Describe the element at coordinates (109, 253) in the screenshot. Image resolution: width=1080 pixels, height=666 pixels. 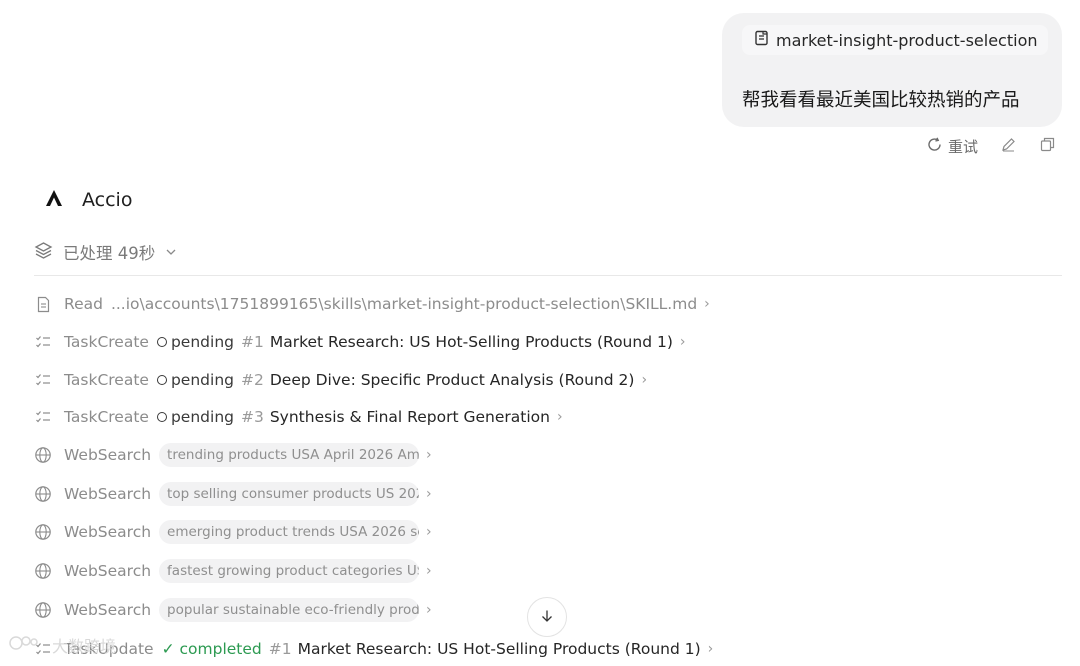
I see `processed-label: 已处理 49秒` at that location.